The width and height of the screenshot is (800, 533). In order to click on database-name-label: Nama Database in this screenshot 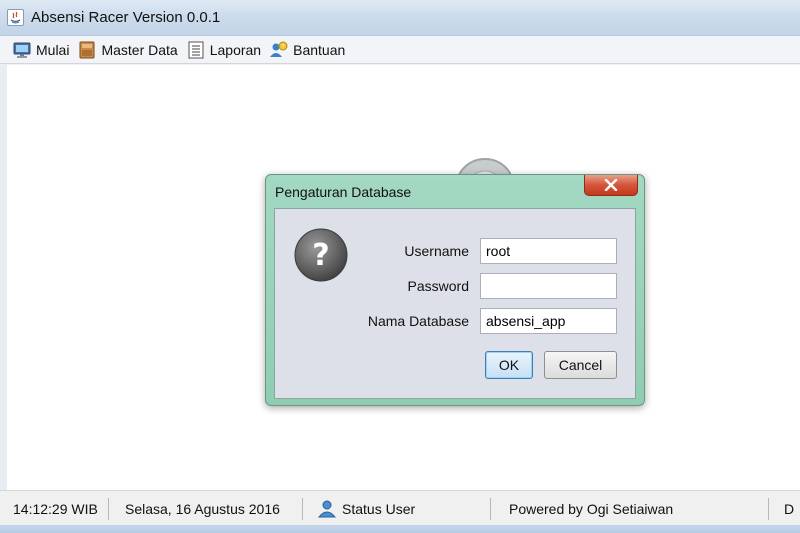, I will do `click(418, 321)`.